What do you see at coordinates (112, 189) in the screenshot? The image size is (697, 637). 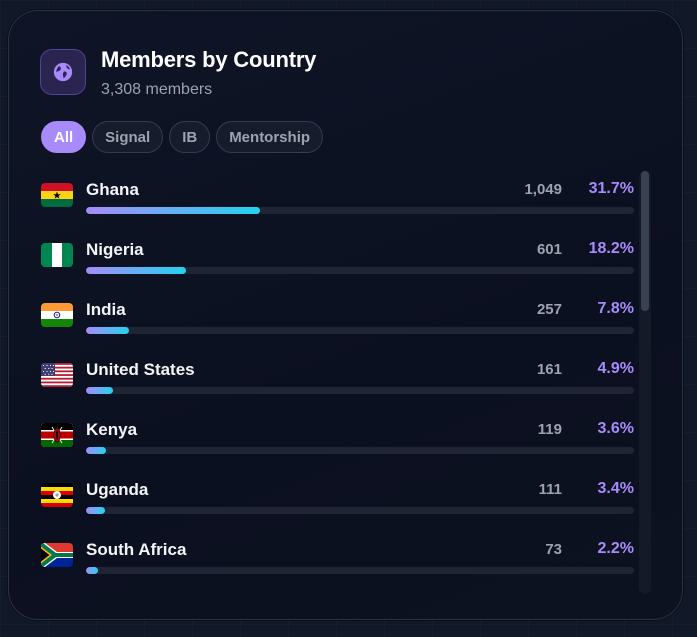 I see `country-name: Ghana` at bounding box center [112, 189].